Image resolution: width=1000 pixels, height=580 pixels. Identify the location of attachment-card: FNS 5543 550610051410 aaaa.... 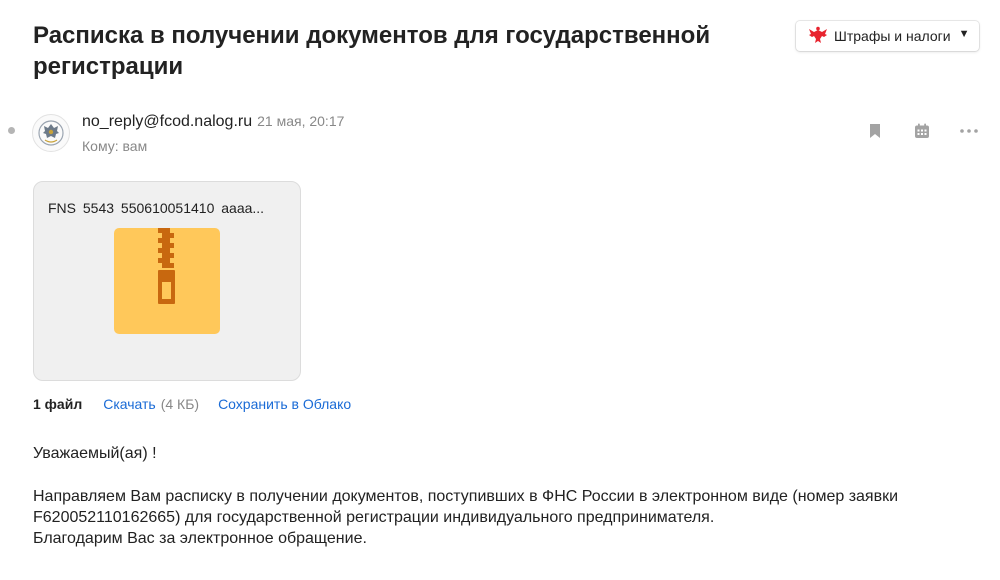
(167, 281).